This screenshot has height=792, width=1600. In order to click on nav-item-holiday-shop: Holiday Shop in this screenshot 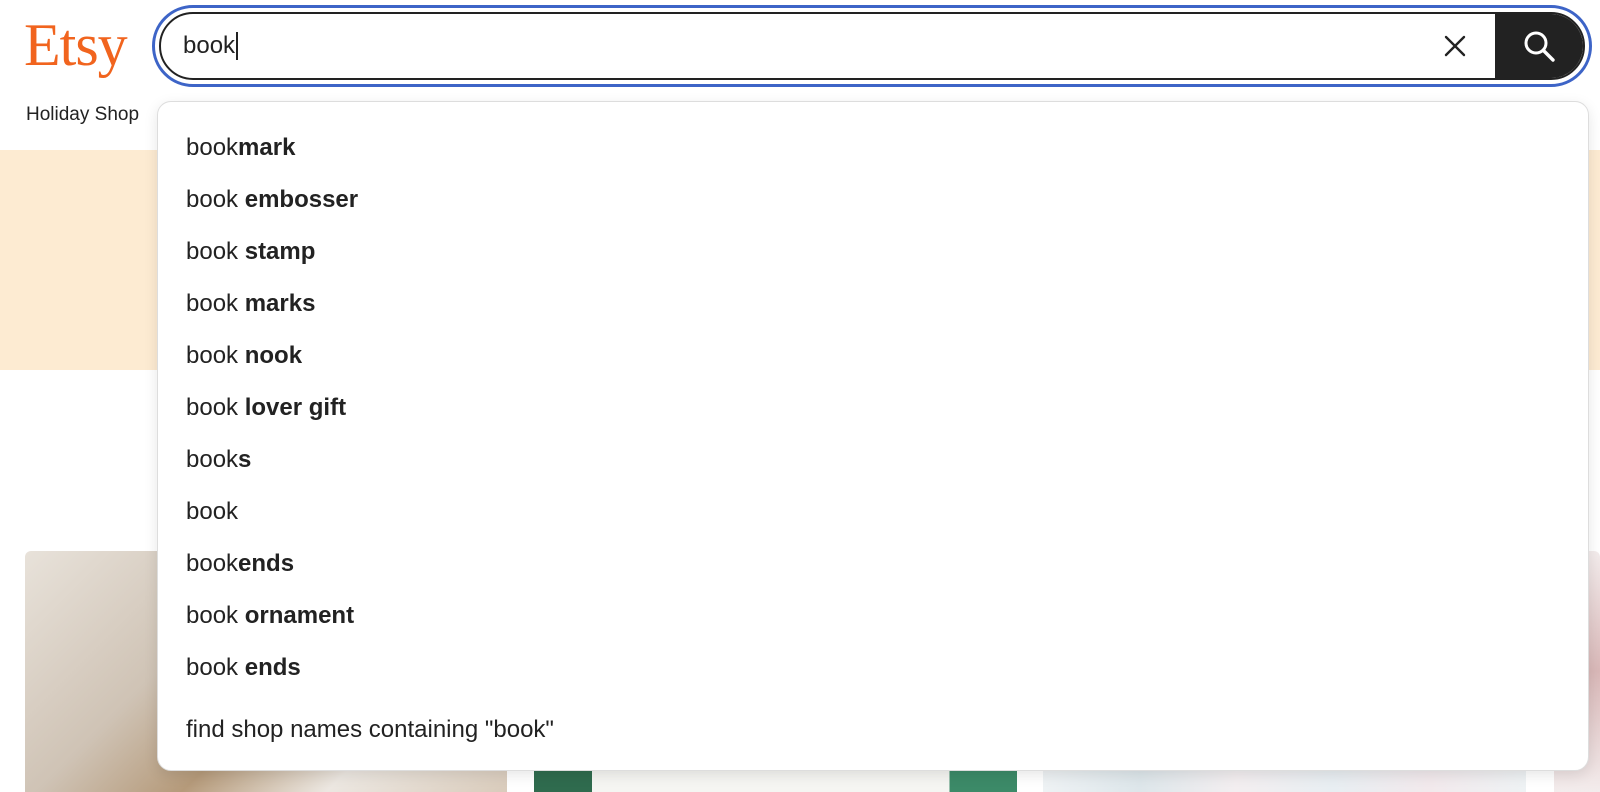, I will do `click(82, 115)`.